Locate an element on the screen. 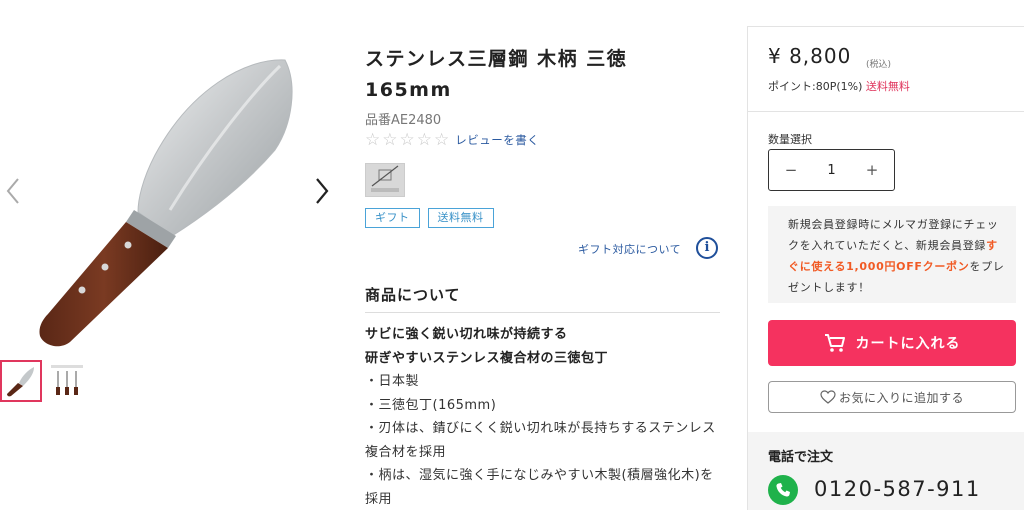  points-text: ポイント:80P(1%) is located at coordinates (815, 86).